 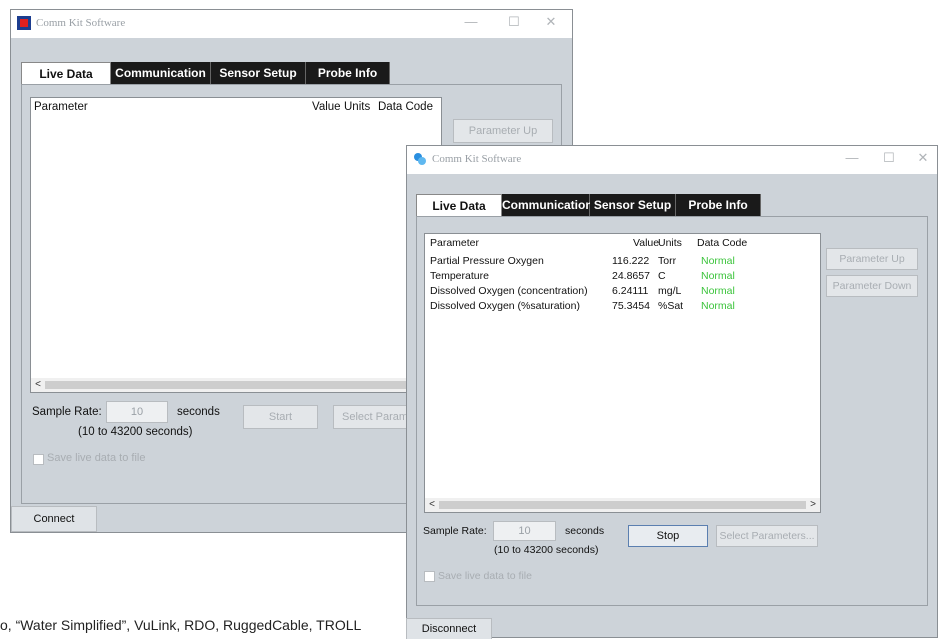 I want to click on cell-units: Torr, so click(x=667, y=261).